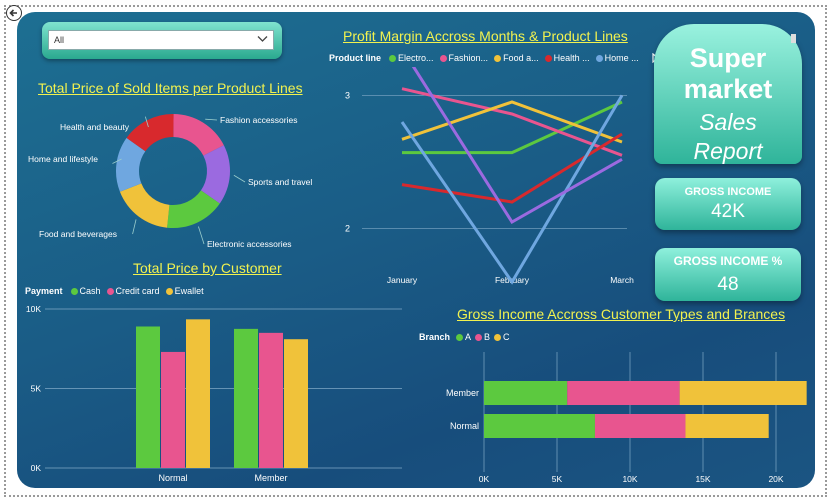 The image size is (833, 502). Describe the element at coordinates (270, 478) in the screenshot. I see `x-tick-label: Member` at that location.